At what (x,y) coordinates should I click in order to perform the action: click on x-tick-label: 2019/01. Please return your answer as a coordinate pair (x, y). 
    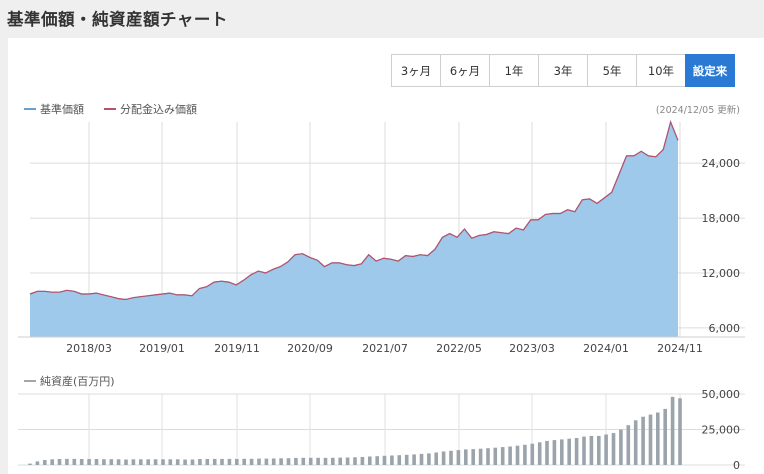
    Looking at the image, I should click on (162, 348).